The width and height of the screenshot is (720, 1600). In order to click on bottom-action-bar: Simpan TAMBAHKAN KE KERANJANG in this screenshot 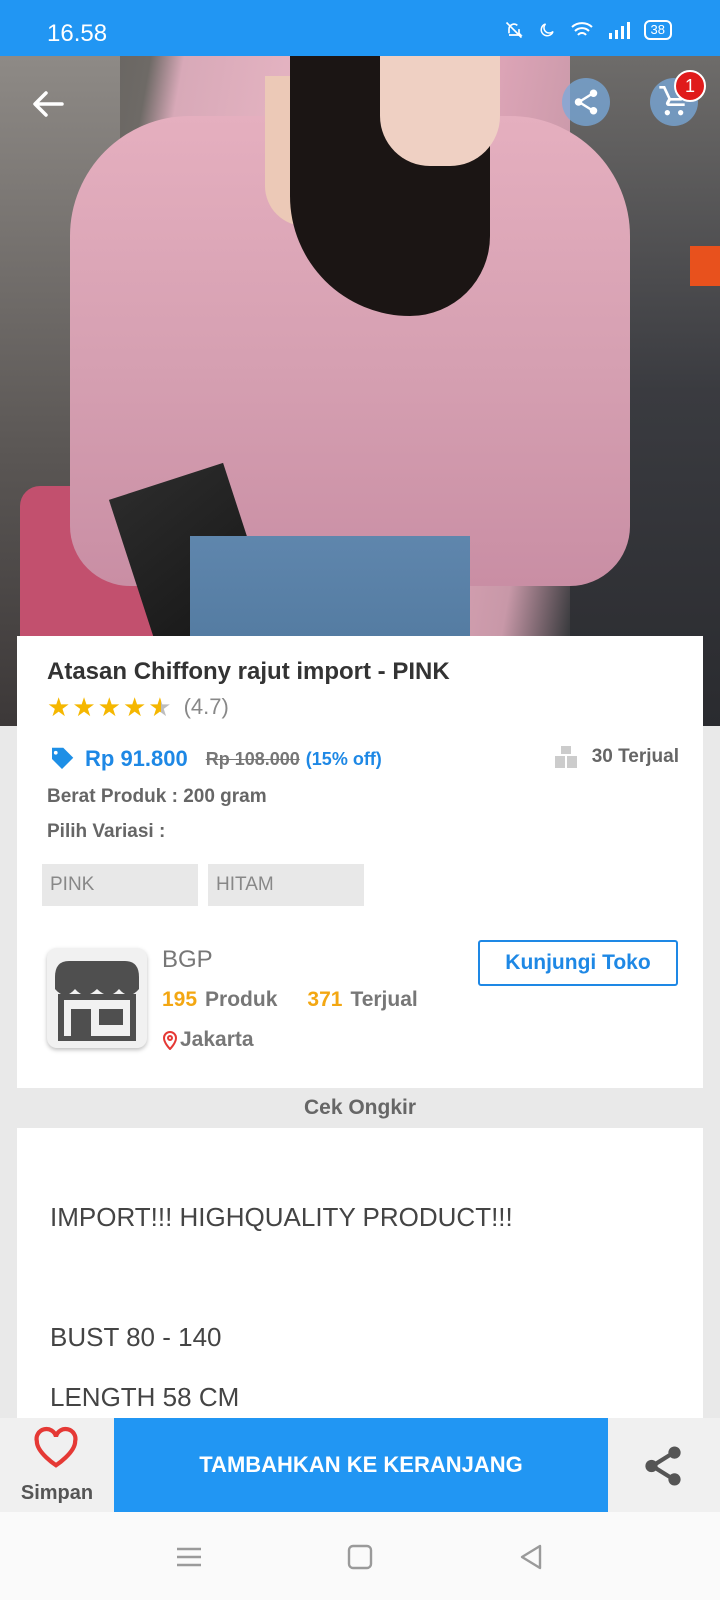, I will do `click(360, 1465)`.